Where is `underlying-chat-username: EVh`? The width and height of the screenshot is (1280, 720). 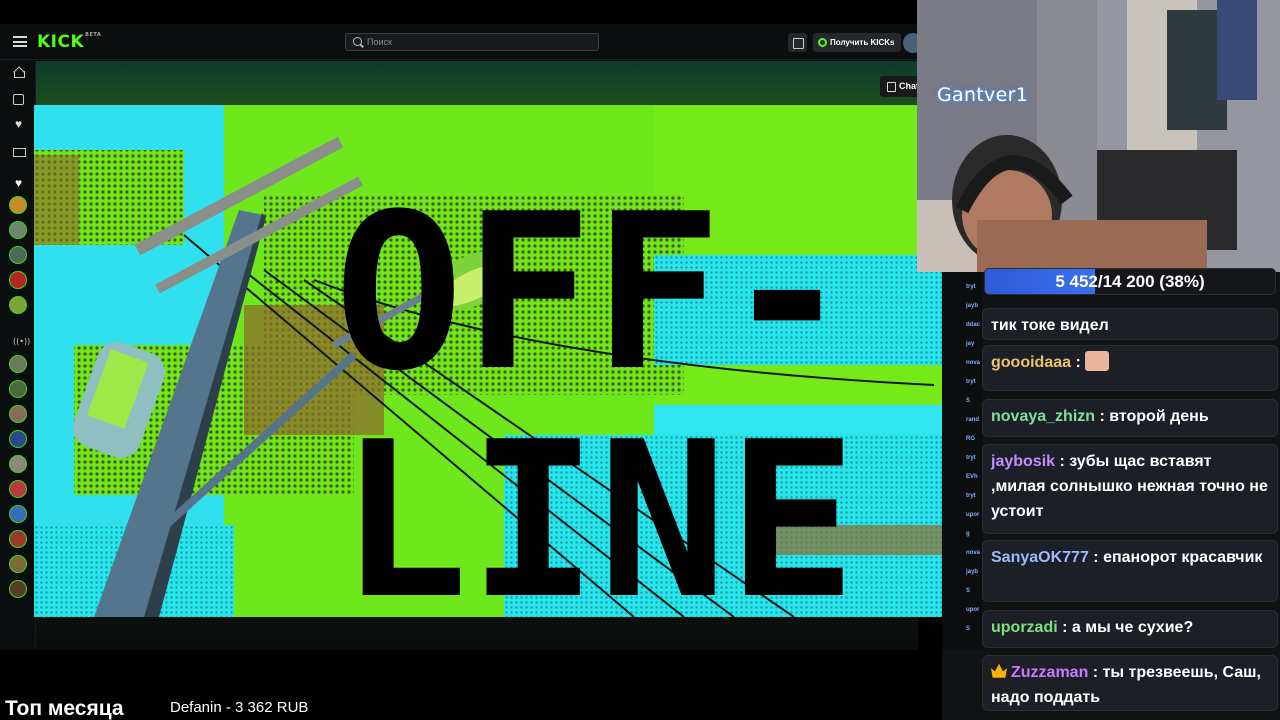 underlying-chat-username: EVh is located at coordinates (972, 477).